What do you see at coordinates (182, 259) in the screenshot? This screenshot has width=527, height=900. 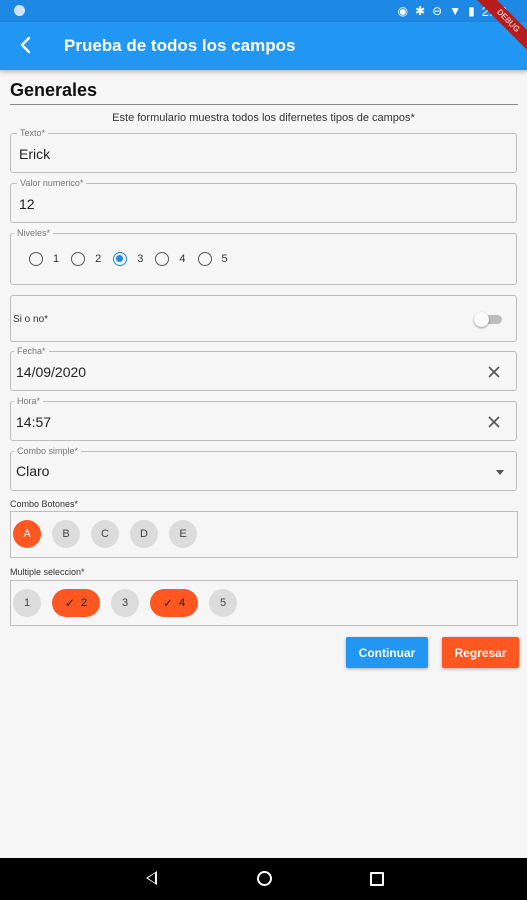 I see `radio-label: 4` at bounding box center [182, 259].